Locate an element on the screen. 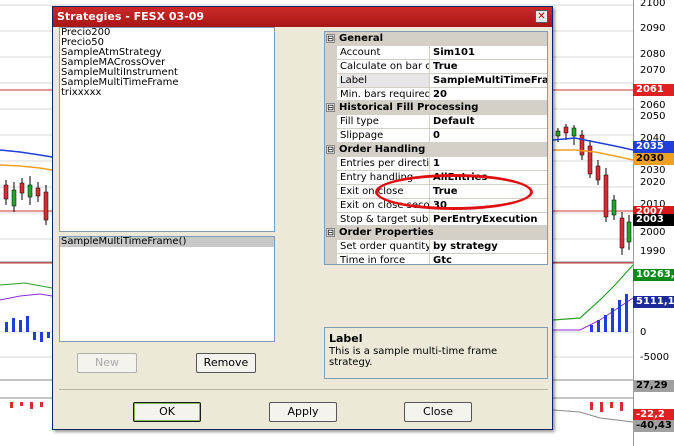  price-tag: 2003 is located at coordinates (653, 220).